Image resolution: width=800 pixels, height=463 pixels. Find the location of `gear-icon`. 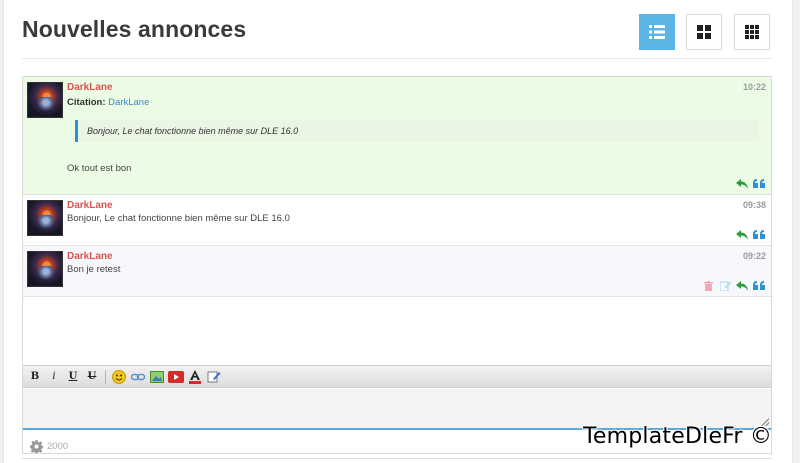

gear-icon is located at coordinates (36, 446).